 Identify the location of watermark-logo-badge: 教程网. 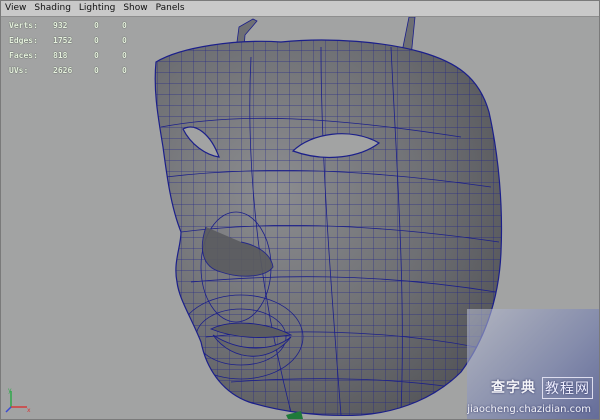
(567, 388).